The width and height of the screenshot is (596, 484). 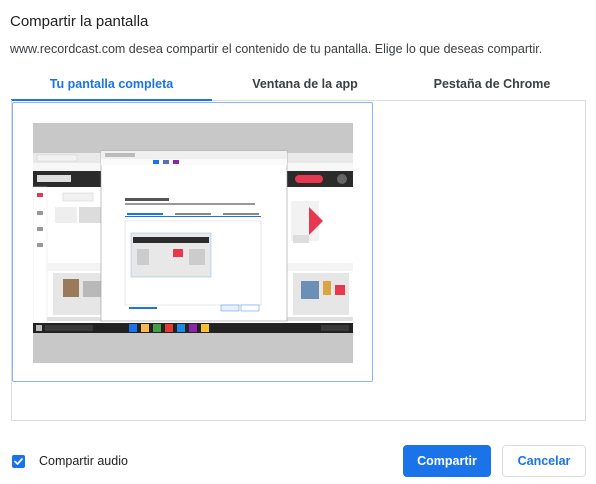 What do you see at coordinates (79, 21) in the screenshot?
I see `dialog-title: Compartir la pantalla` at bounding box center [79, 21].